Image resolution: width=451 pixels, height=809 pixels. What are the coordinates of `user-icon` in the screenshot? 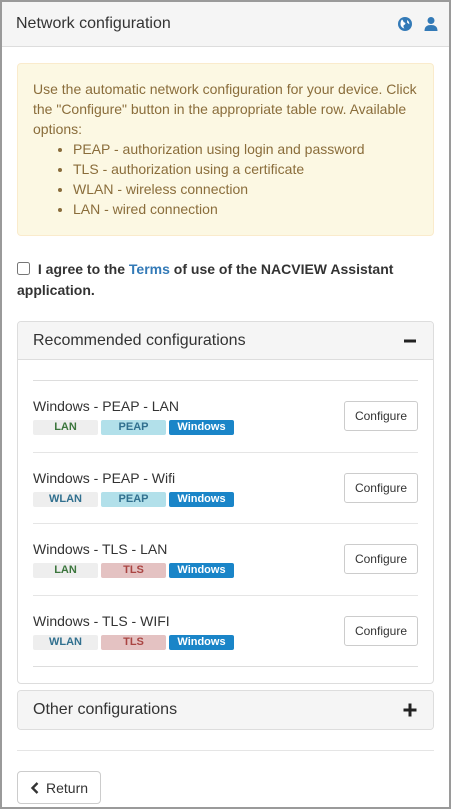 It's located at (431, 24).